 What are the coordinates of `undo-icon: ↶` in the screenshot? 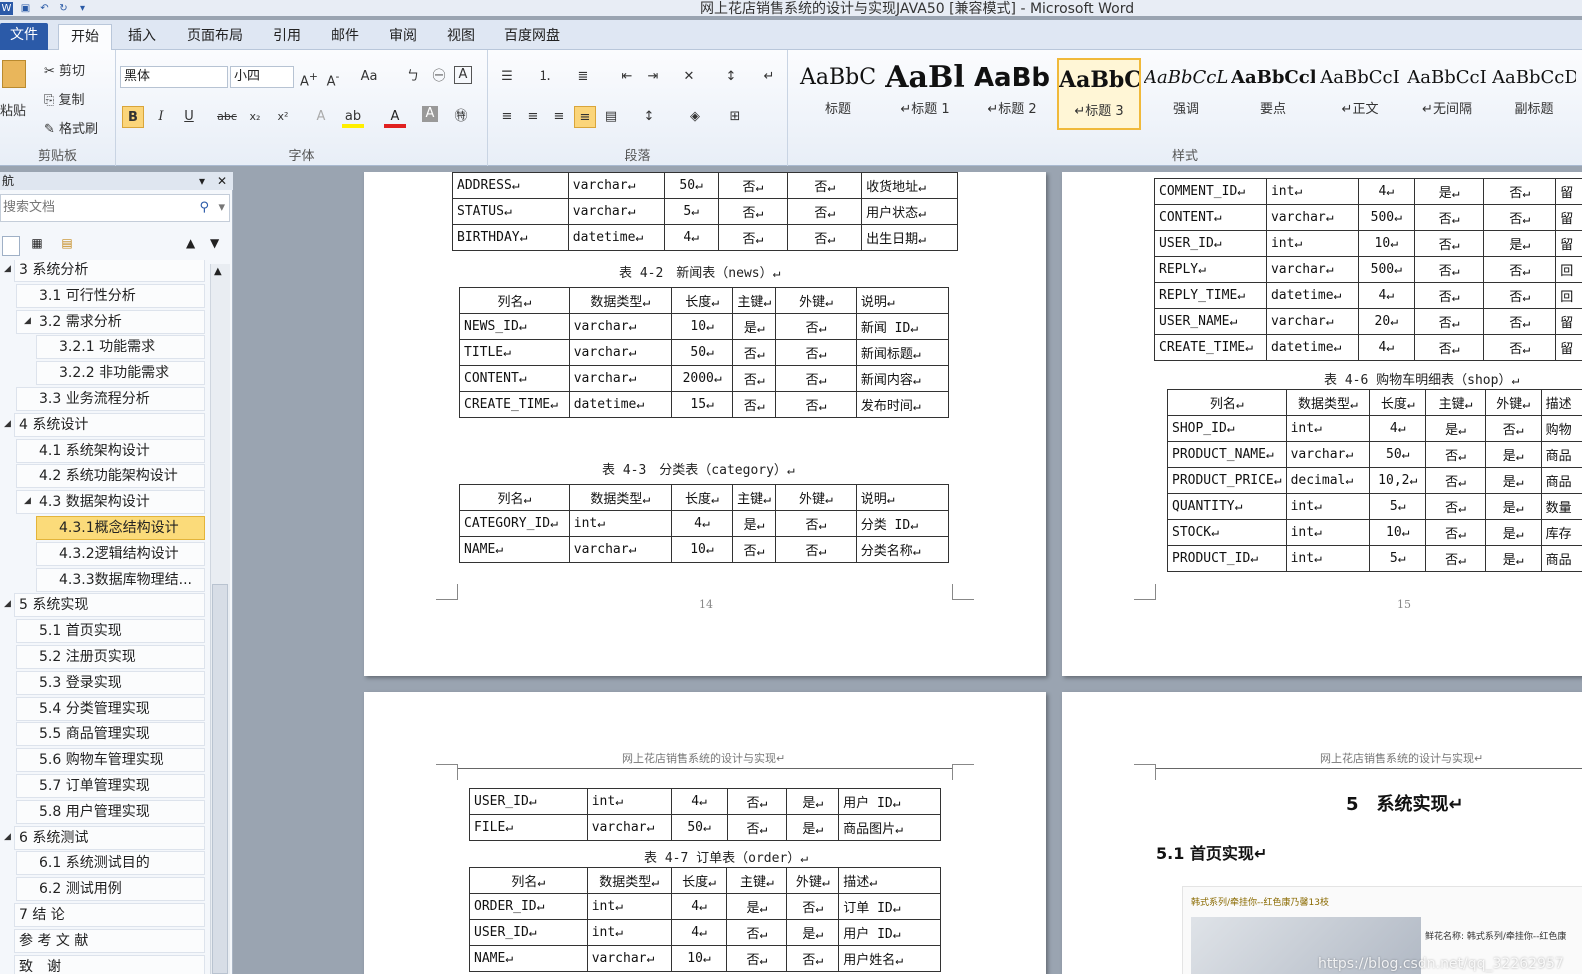 It's located at (44, 8).